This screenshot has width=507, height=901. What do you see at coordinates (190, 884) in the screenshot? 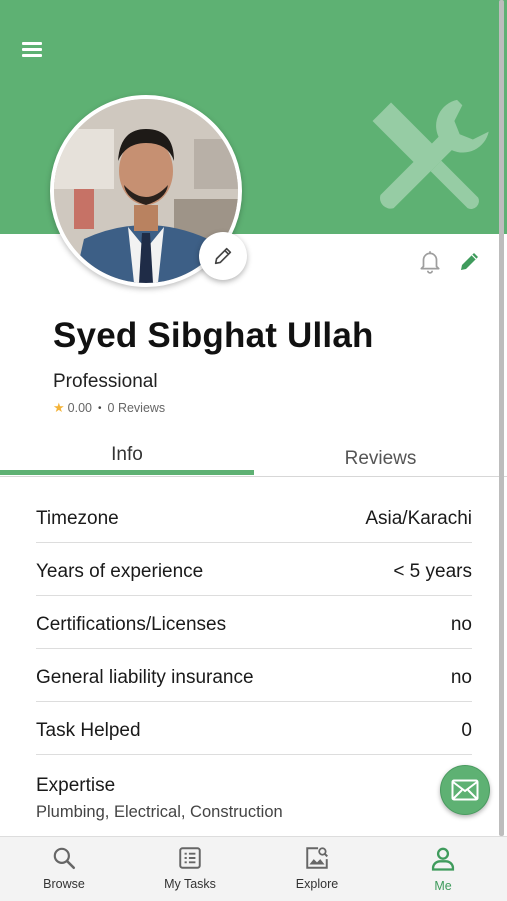
I see `nav-label: My Tasks` at bounding box center [190, 884].